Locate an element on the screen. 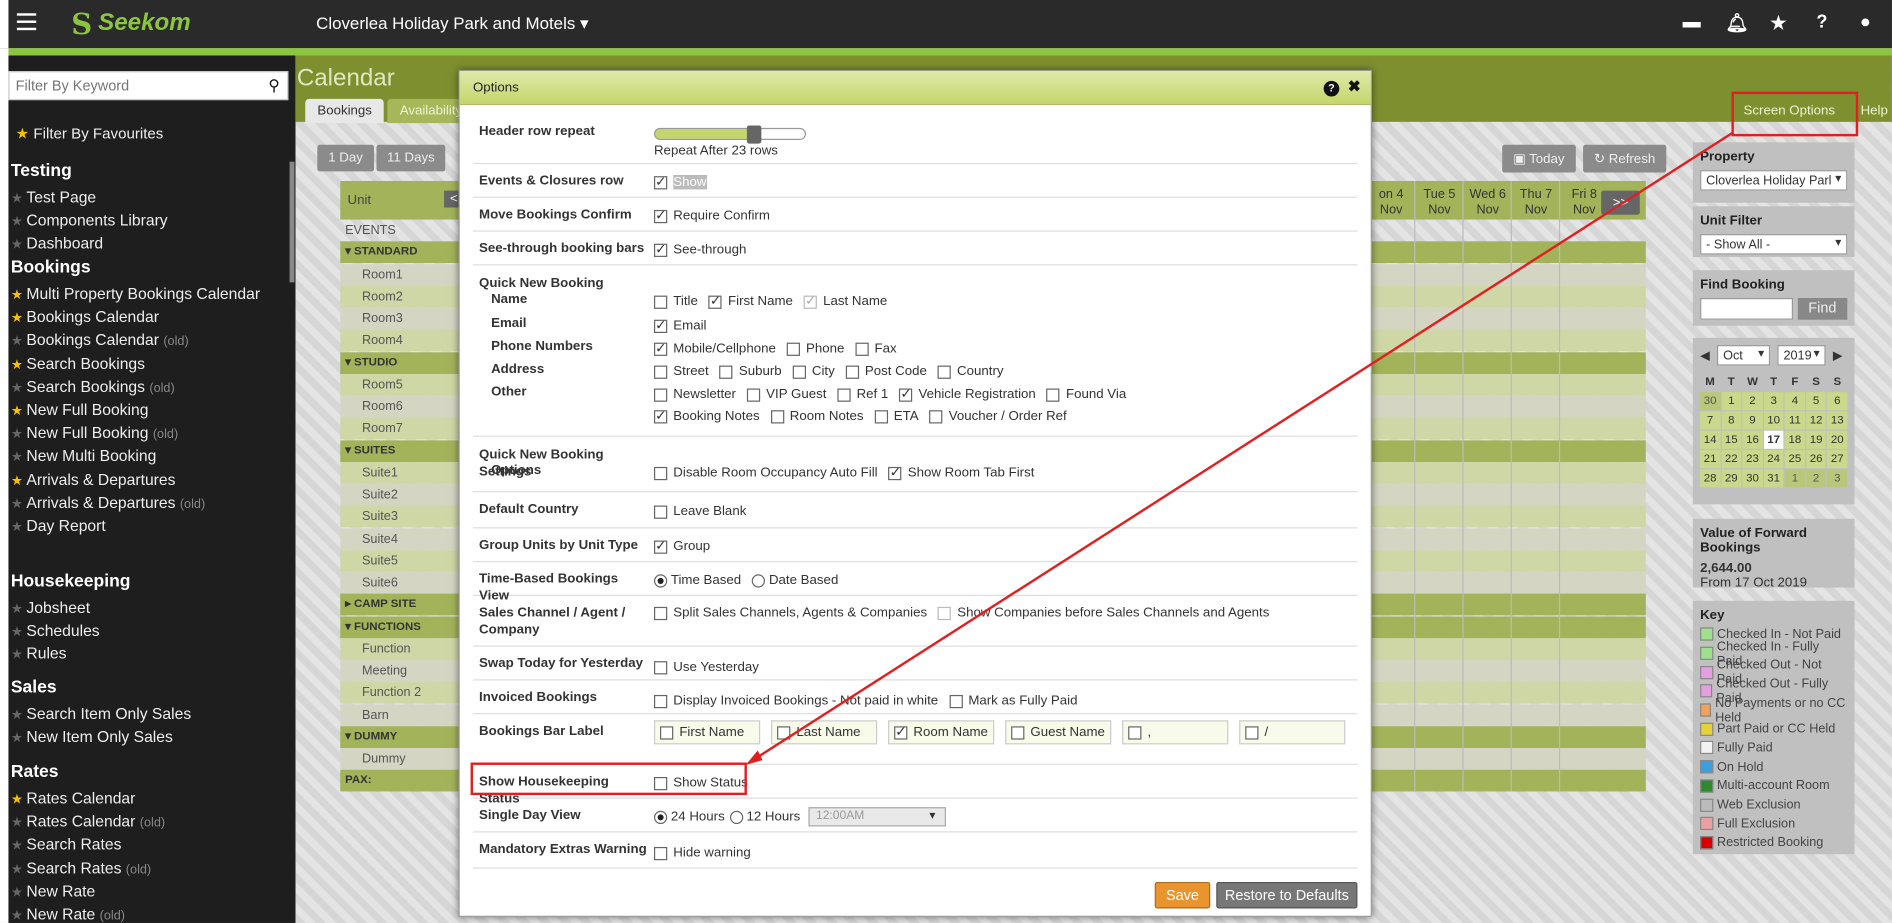 The width and height of the screenshot is (1892, 923). annotation-arrow-head is located at coordinates (754, 757).